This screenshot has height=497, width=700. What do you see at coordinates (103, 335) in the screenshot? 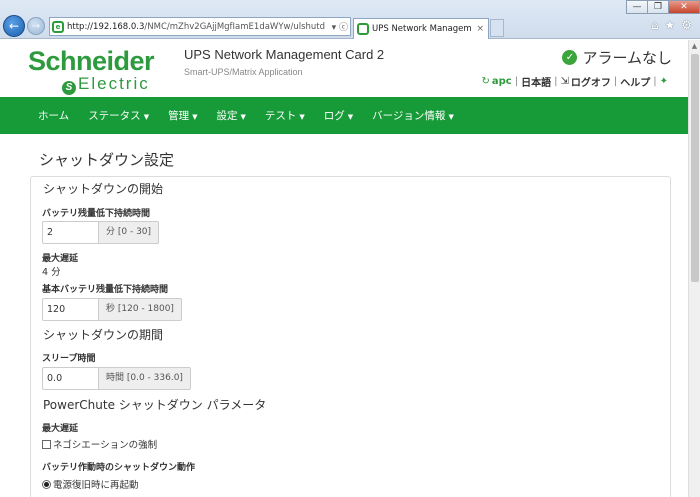
I see `section-title-period: シャットダウンの期間` at bounding box center [103, 335].